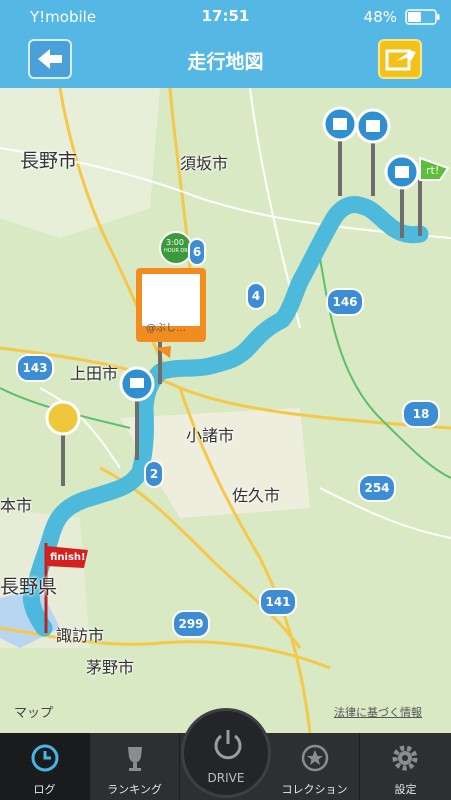  Describe the element at coordinates (226, 778) in the screenshot. I see `drive-label: DRIVE` at that location.